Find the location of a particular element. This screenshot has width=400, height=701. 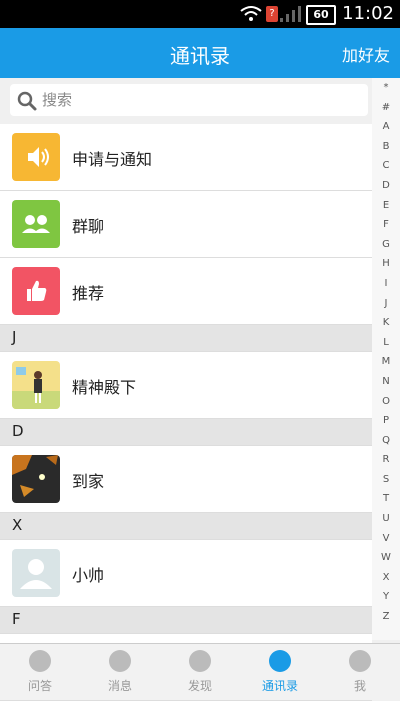

index-letter: T is located at coordinates (386, 499).